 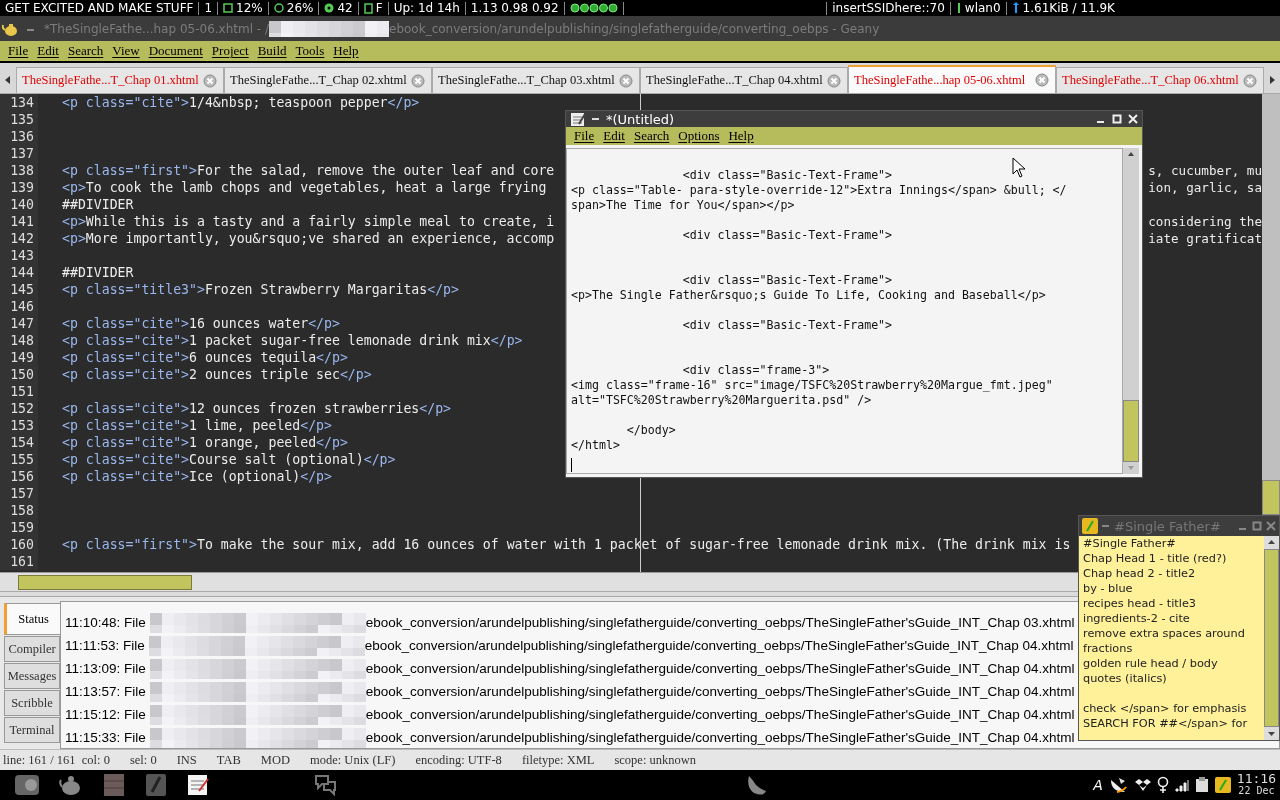 I want to click on clipboard-icon, so click(x=1201, y=784).